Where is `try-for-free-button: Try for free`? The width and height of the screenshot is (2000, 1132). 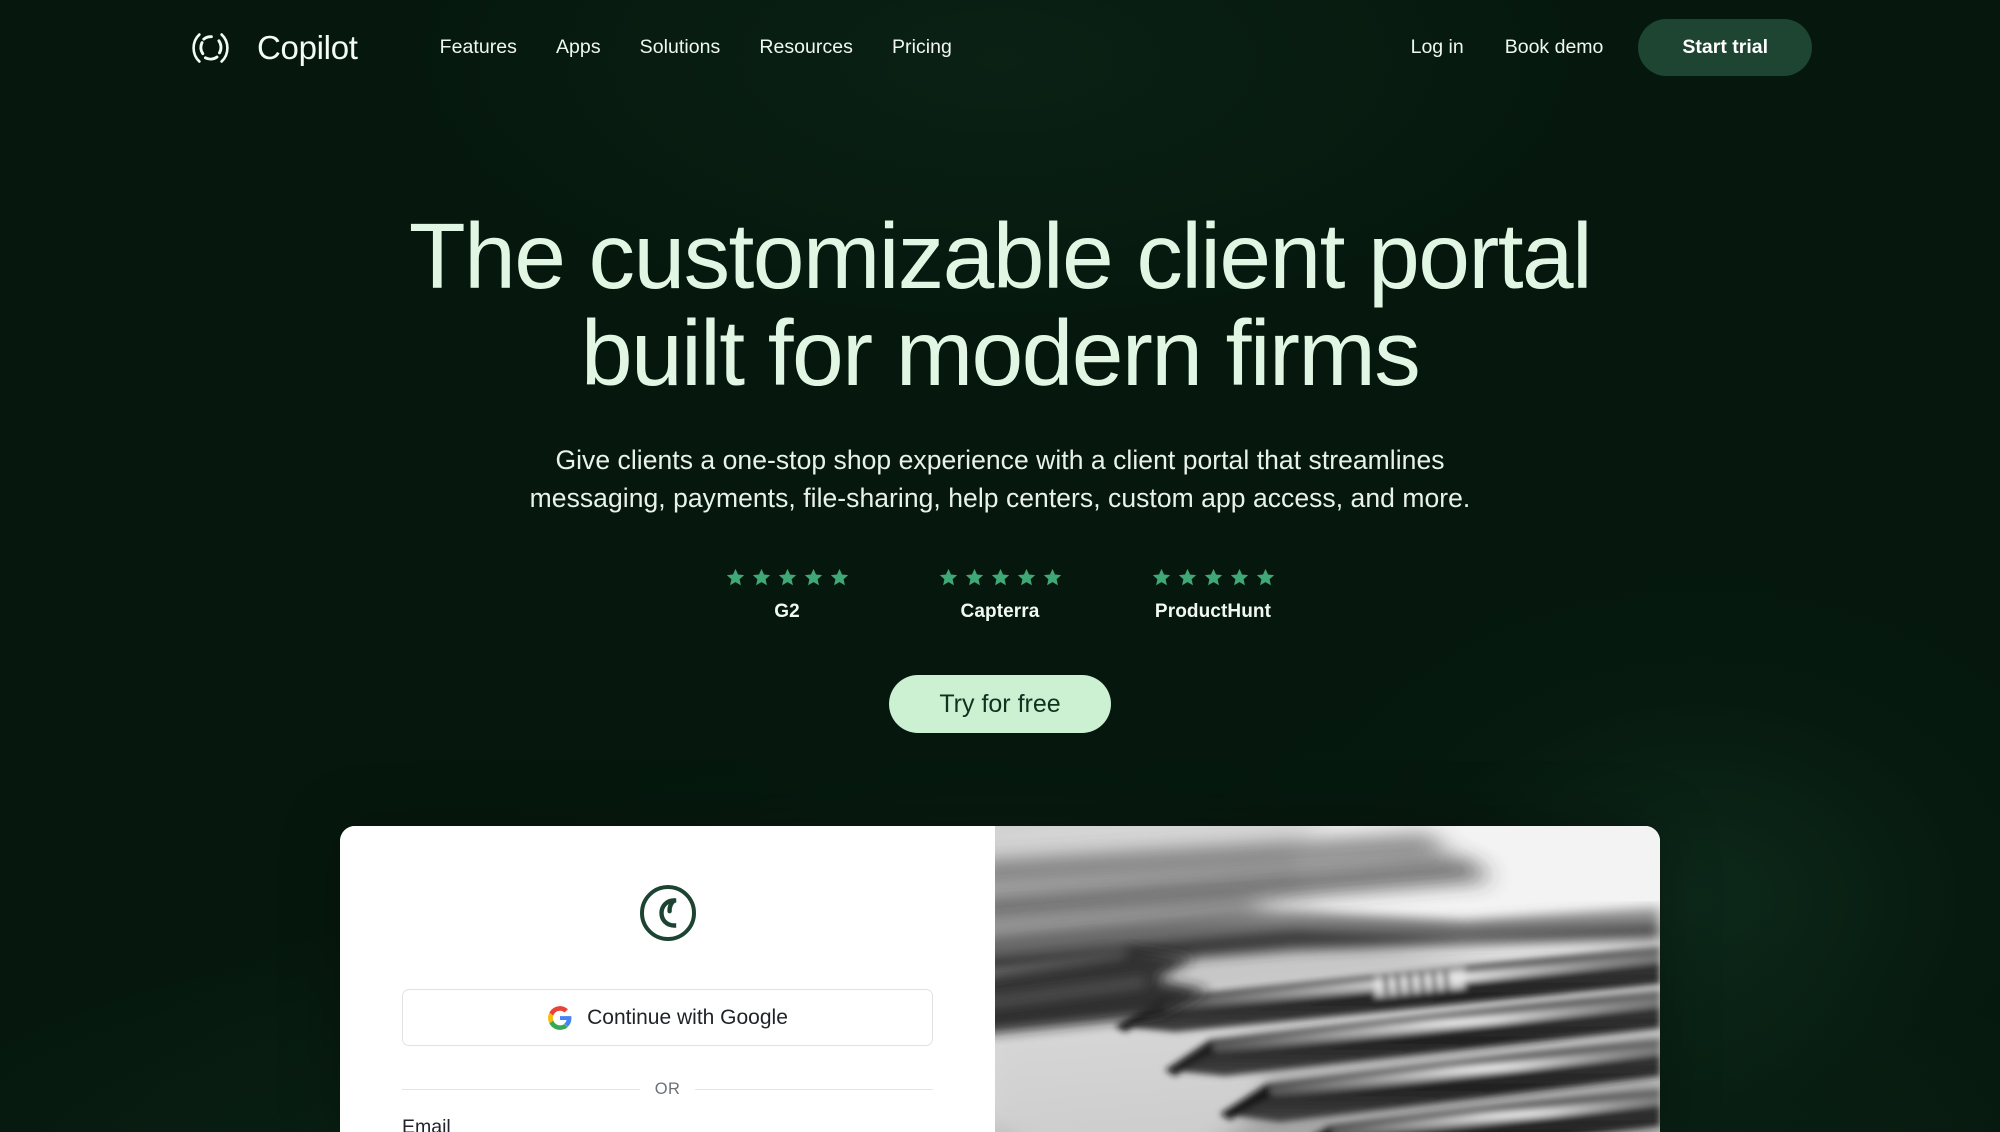 try-for-free-button: Try for free is located at coordinates (1000, 703).